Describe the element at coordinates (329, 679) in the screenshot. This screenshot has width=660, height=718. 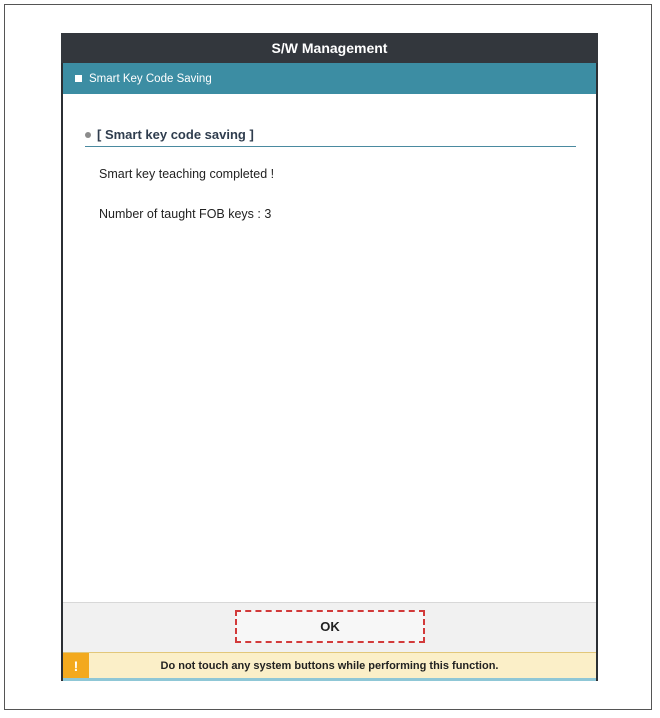
I see `bottom-accent-line` at that location.